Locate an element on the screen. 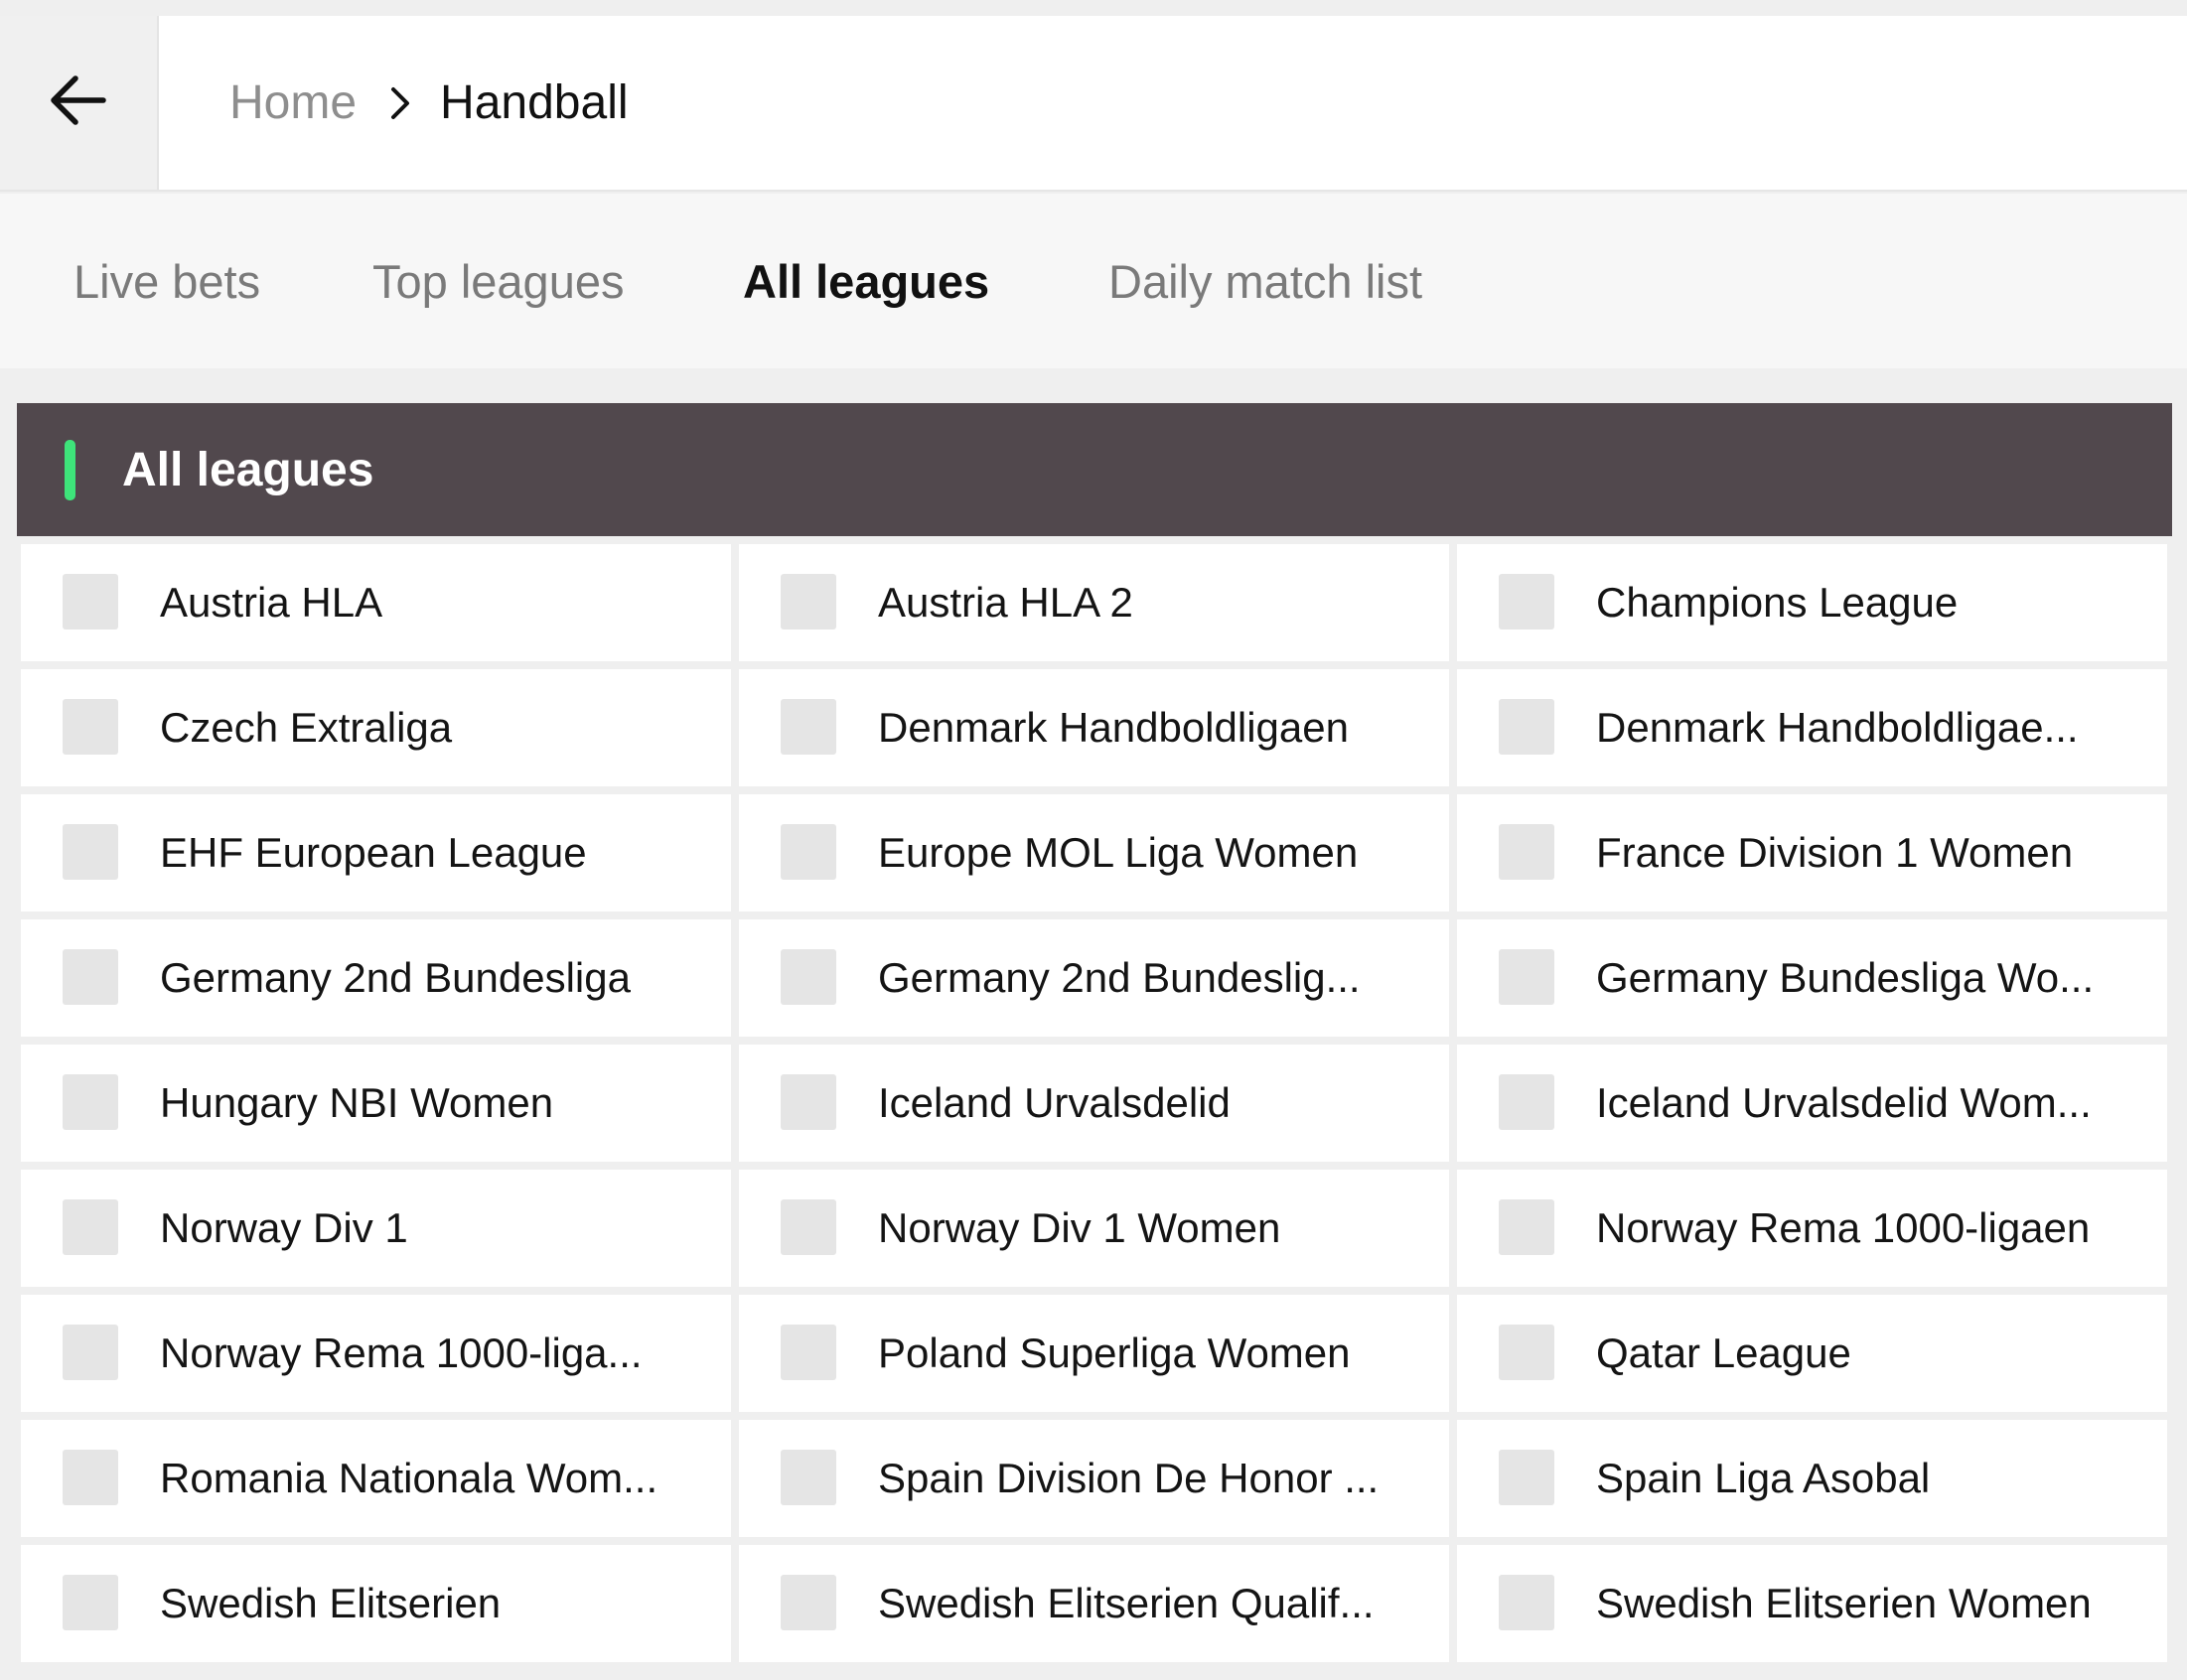 This screenshot has width=2187, height=1680. tab-top-leagues: Top leagues is located at coordinates (498, 281).